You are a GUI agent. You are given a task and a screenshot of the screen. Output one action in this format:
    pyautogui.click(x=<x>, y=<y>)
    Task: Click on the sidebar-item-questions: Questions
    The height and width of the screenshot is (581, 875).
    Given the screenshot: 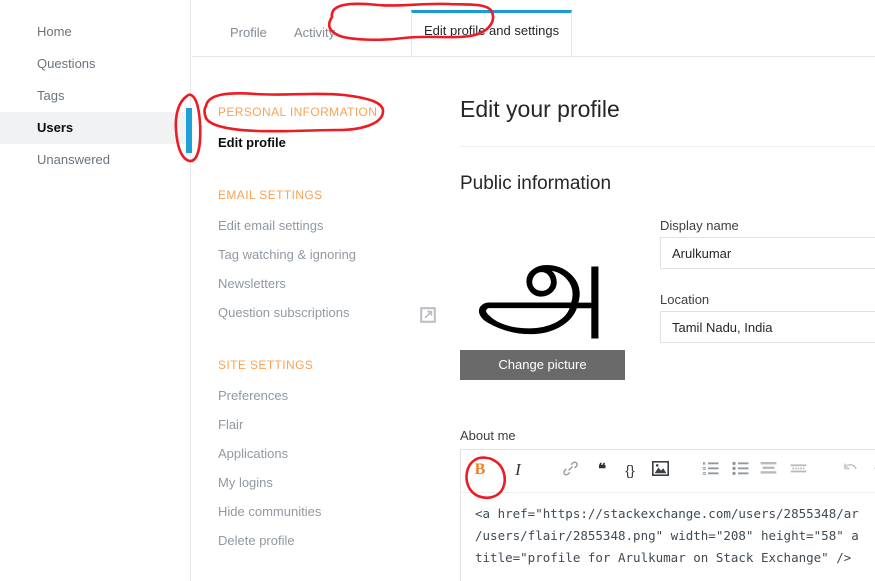 What is the action you would take?
    pyautogui.click(x=95, y=64)
    